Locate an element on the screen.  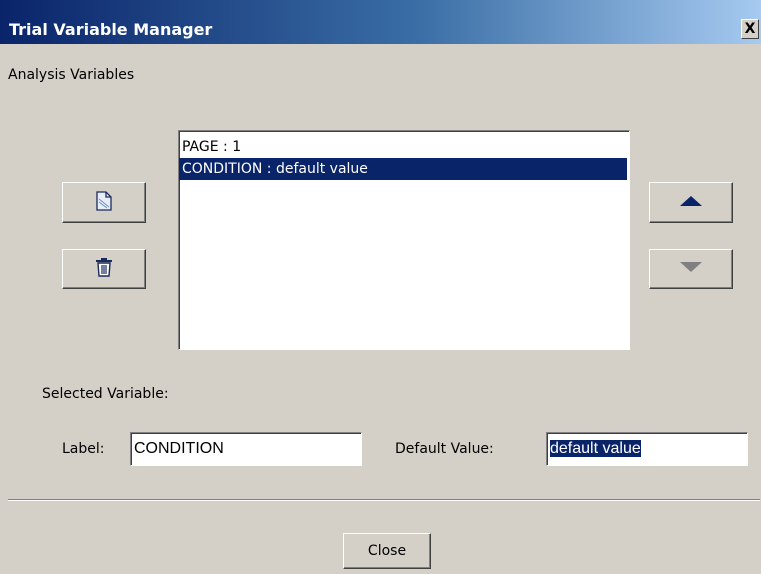
default-value-field-value: default value is located at coordinates (595, 448).